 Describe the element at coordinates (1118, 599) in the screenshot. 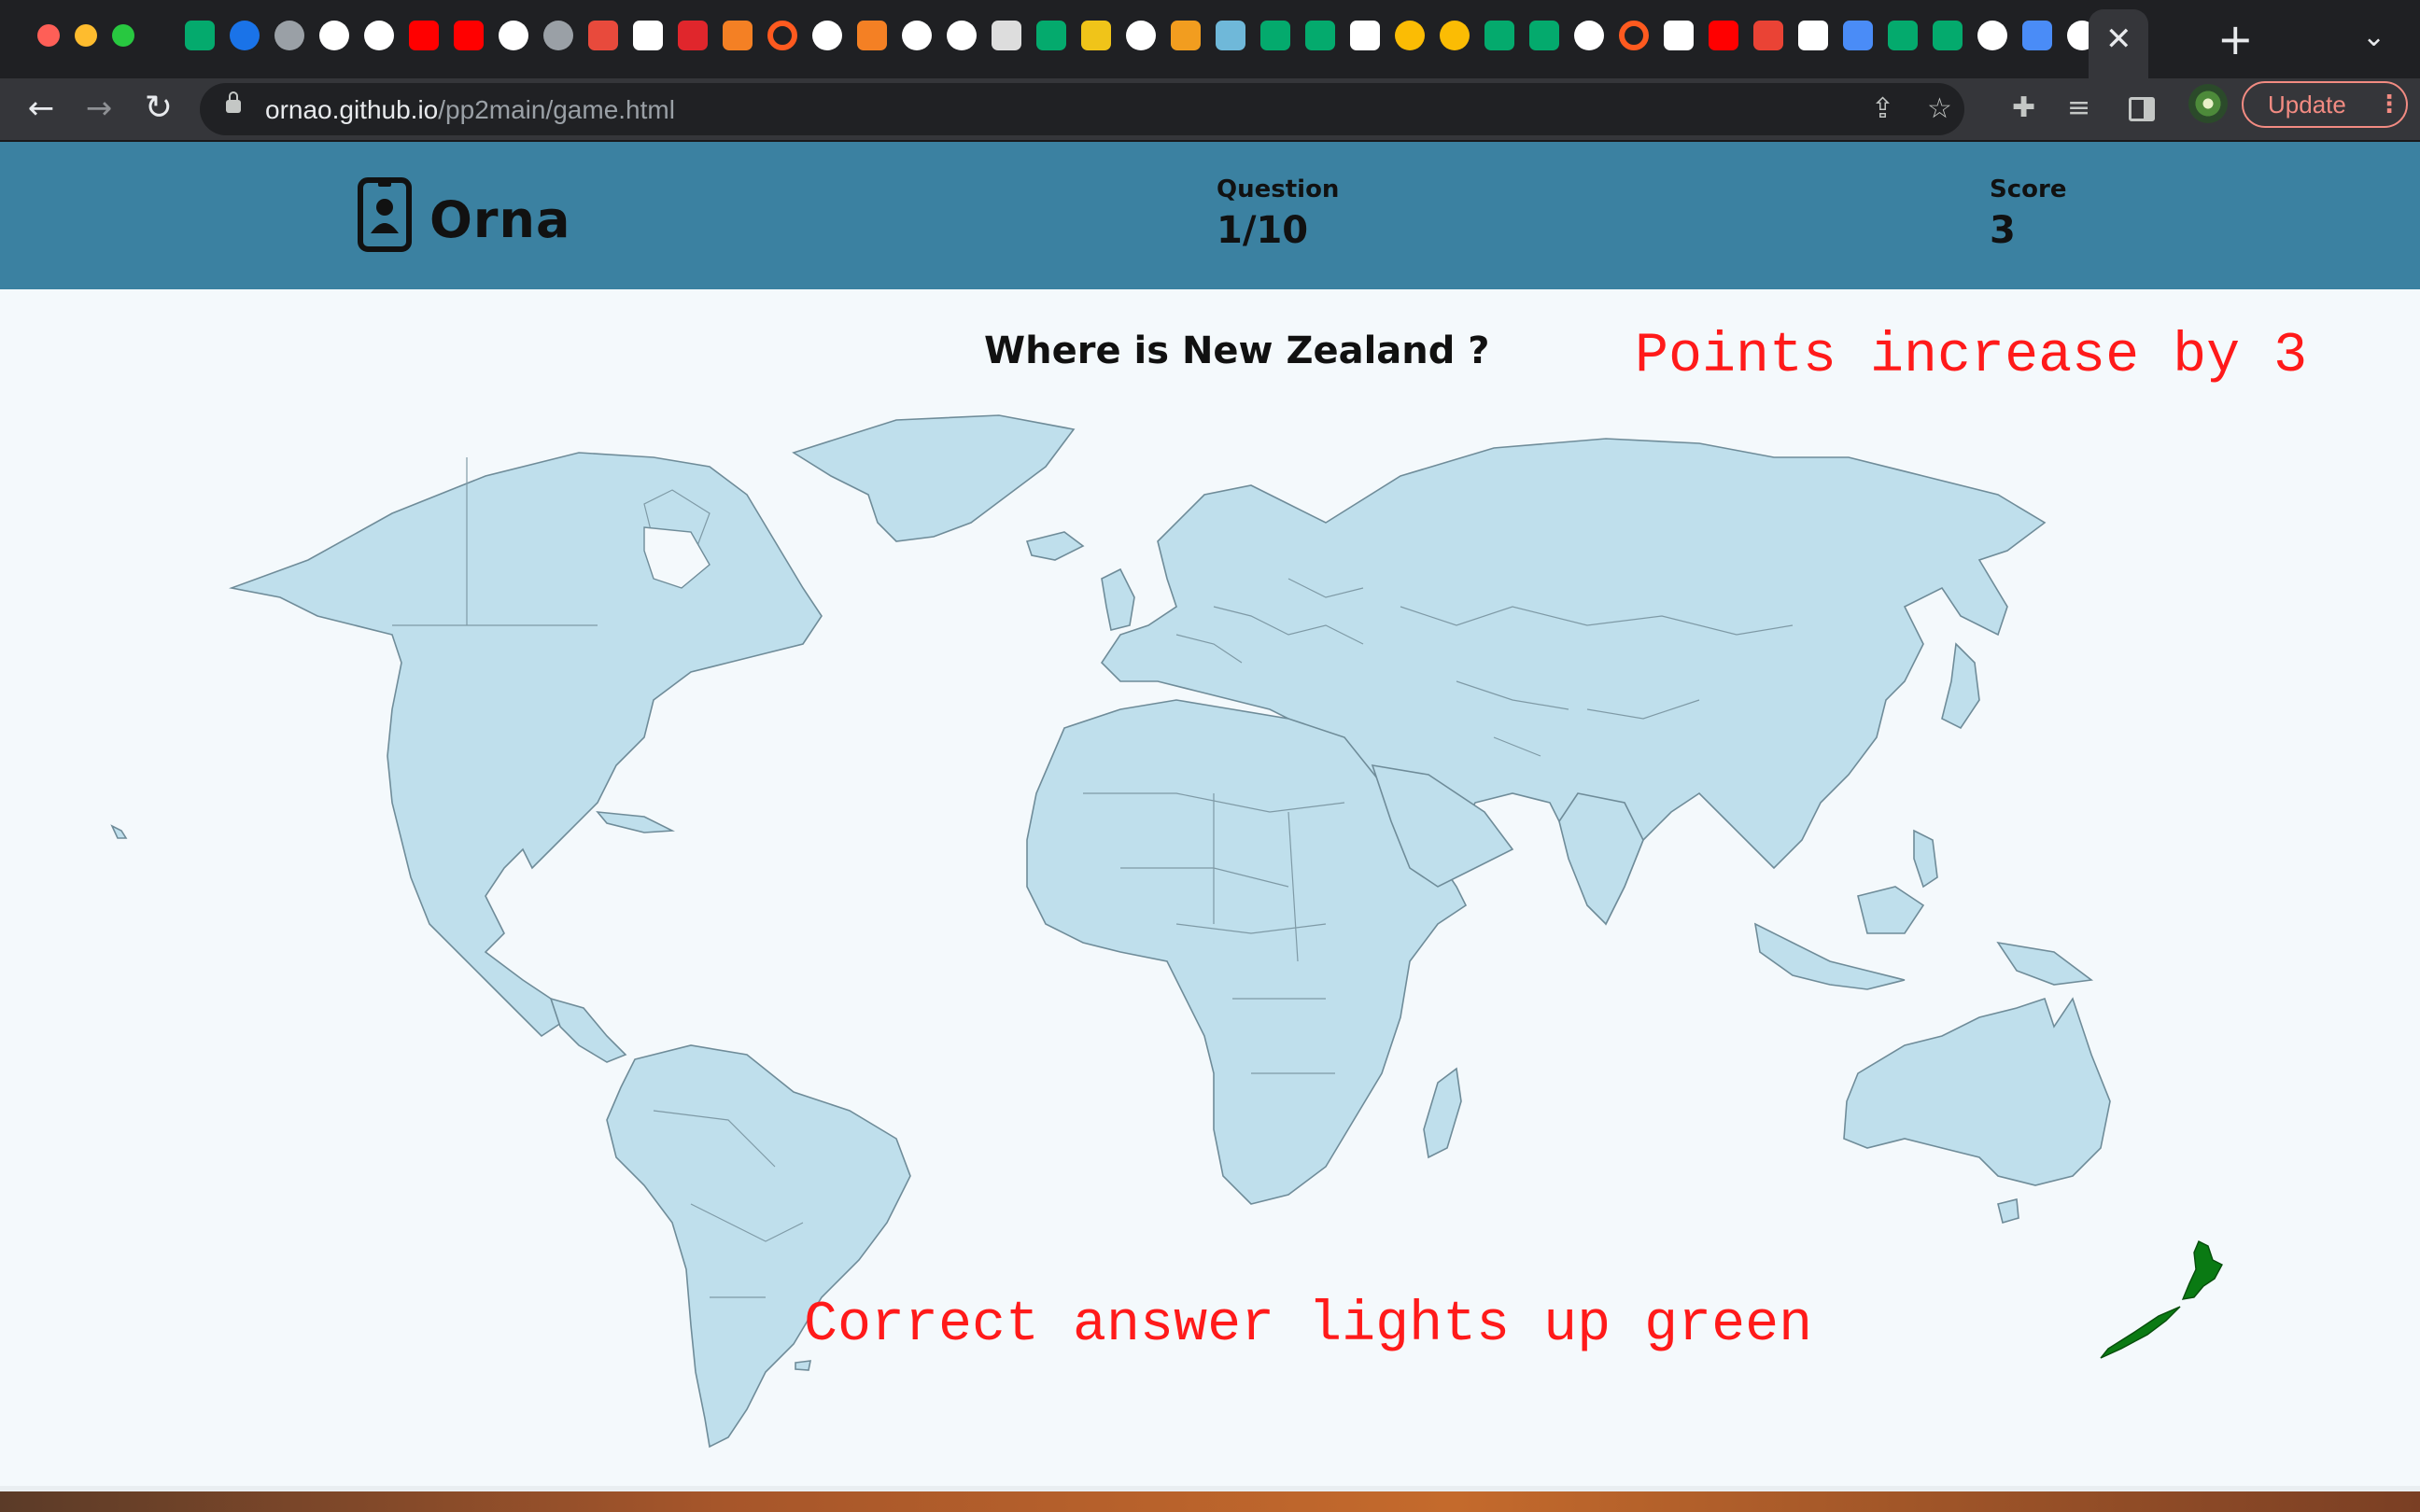

I see `country-uk` at that location.